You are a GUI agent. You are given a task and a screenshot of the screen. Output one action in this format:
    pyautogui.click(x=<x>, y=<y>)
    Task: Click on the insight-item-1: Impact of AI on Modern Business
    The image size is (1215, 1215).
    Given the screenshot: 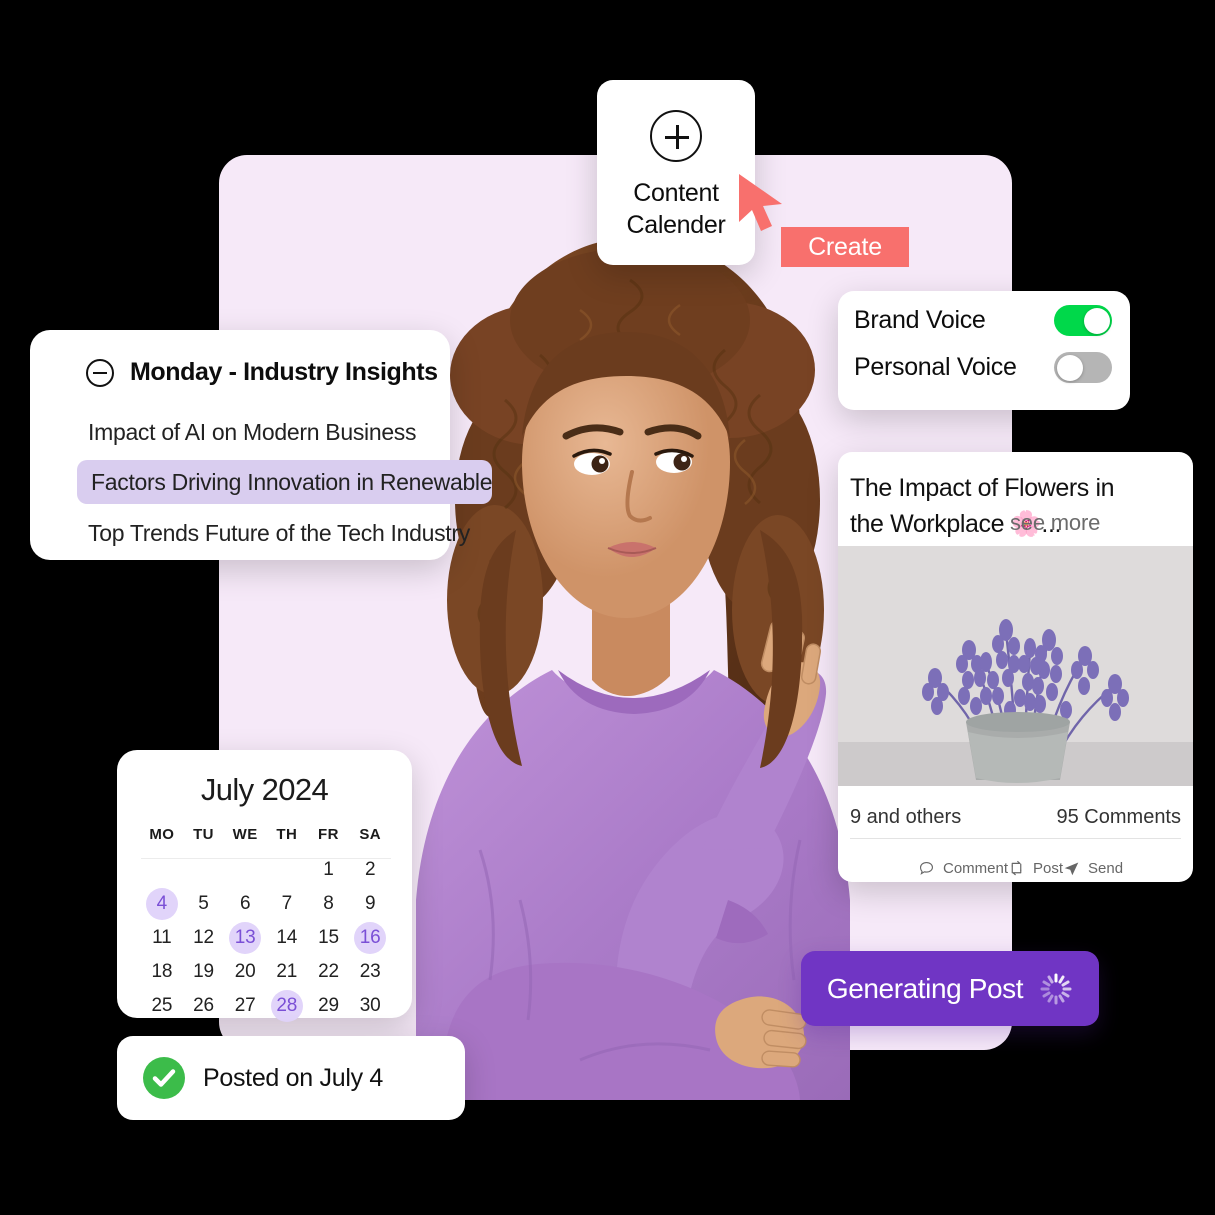 What is the action you would take?
    pyautogui.click(x=252, y=432)
    